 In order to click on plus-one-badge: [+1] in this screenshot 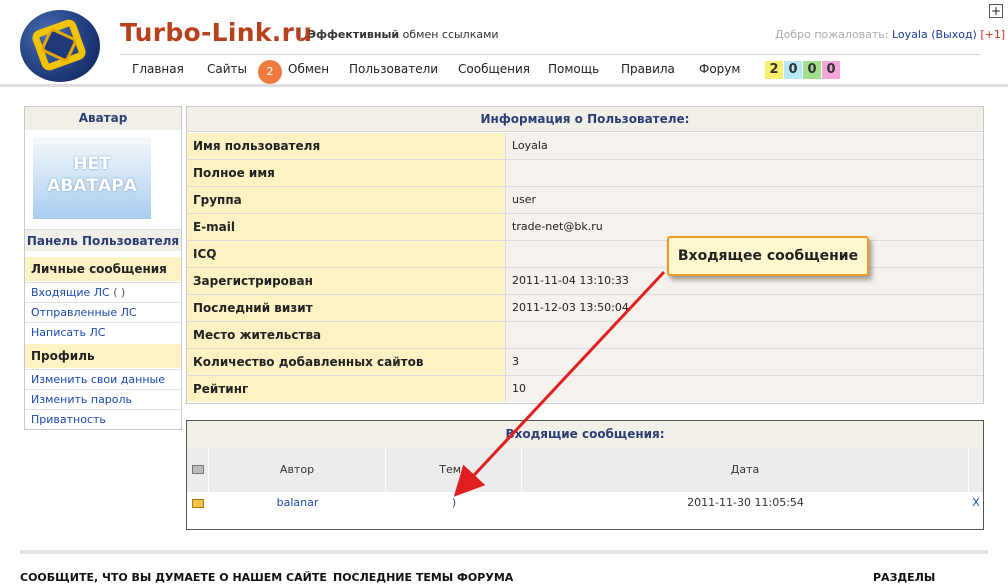, I will do `click(992, 34)`.